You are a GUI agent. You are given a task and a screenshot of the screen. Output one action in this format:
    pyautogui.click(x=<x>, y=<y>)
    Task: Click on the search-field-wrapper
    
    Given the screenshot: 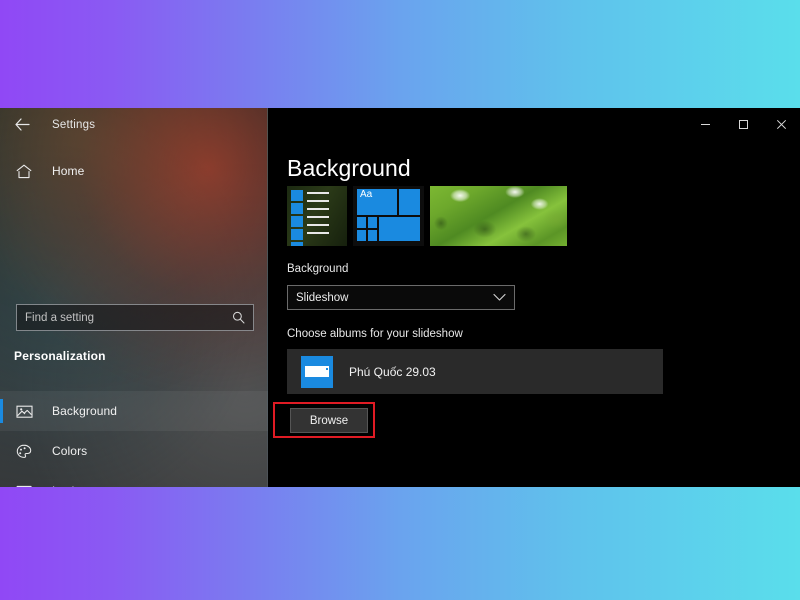 What is the action you would take?
    pyautogui.click(x=135, y=317)
    